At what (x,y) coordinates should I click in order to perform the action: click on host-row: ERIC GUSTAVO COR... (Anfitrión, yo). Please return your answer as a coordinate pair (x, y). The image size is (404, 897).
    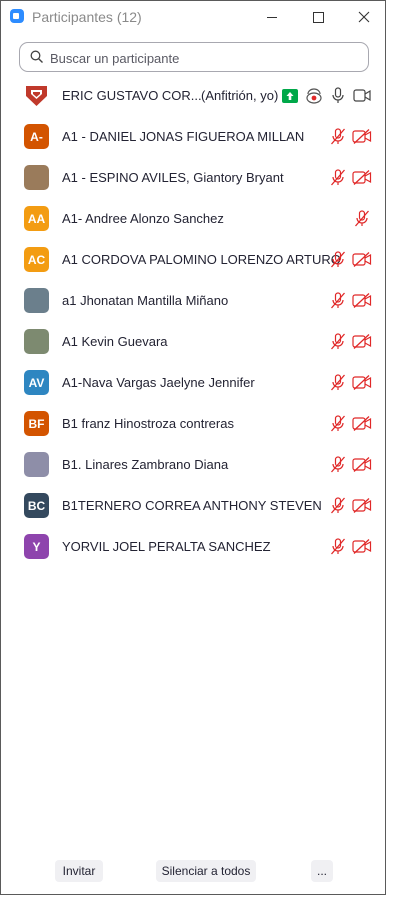
    Looking at the image, I should click on (193, 95).